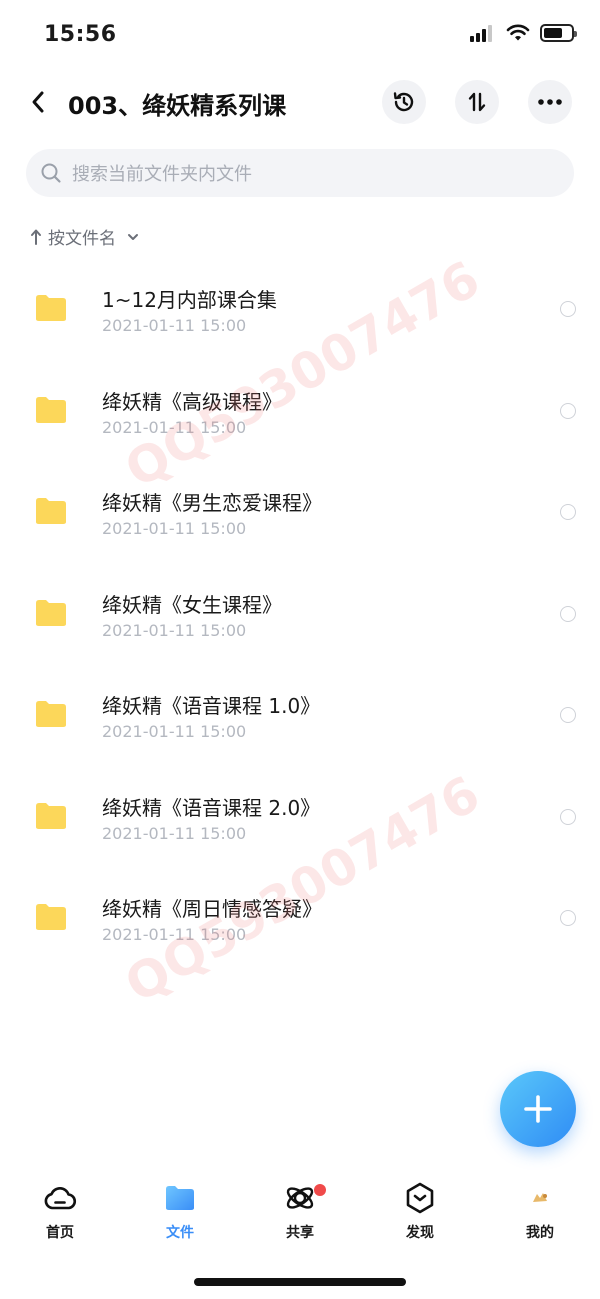 The height and width of the screenshot is (1299, 600). I want to click on list-item: 绛妖精《高级课程》 2021-01-11 15:00, so click(300, 411).